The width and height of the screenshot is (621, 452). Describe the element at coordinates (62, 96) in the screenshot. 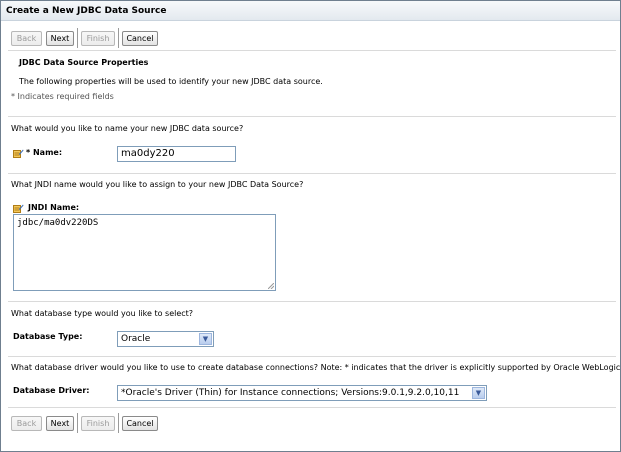

I see `required-note: * Indicates required fields` at that location.